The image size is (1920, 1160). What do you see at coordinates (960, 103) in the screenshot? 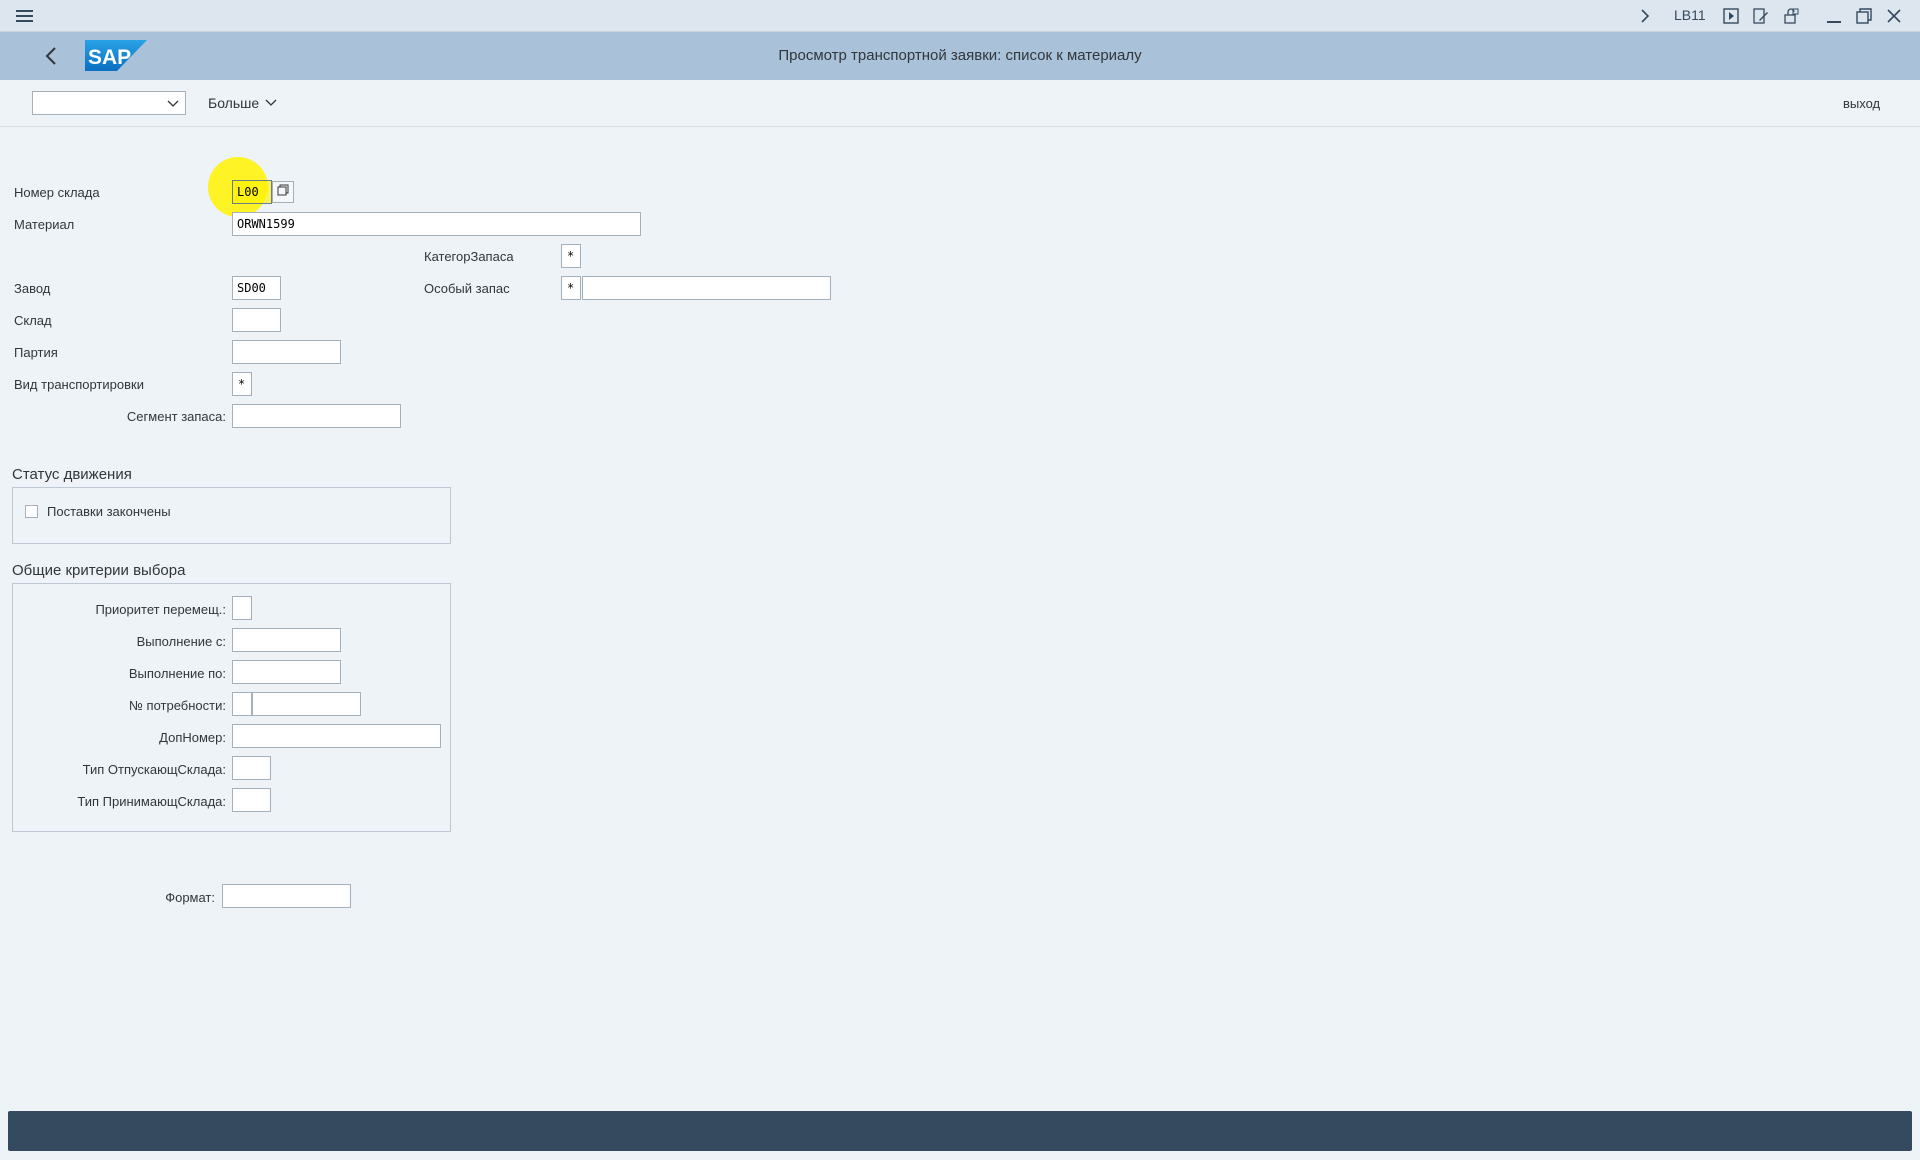
I see `toolbar: Больше выход` at bounding box center [960, 103].